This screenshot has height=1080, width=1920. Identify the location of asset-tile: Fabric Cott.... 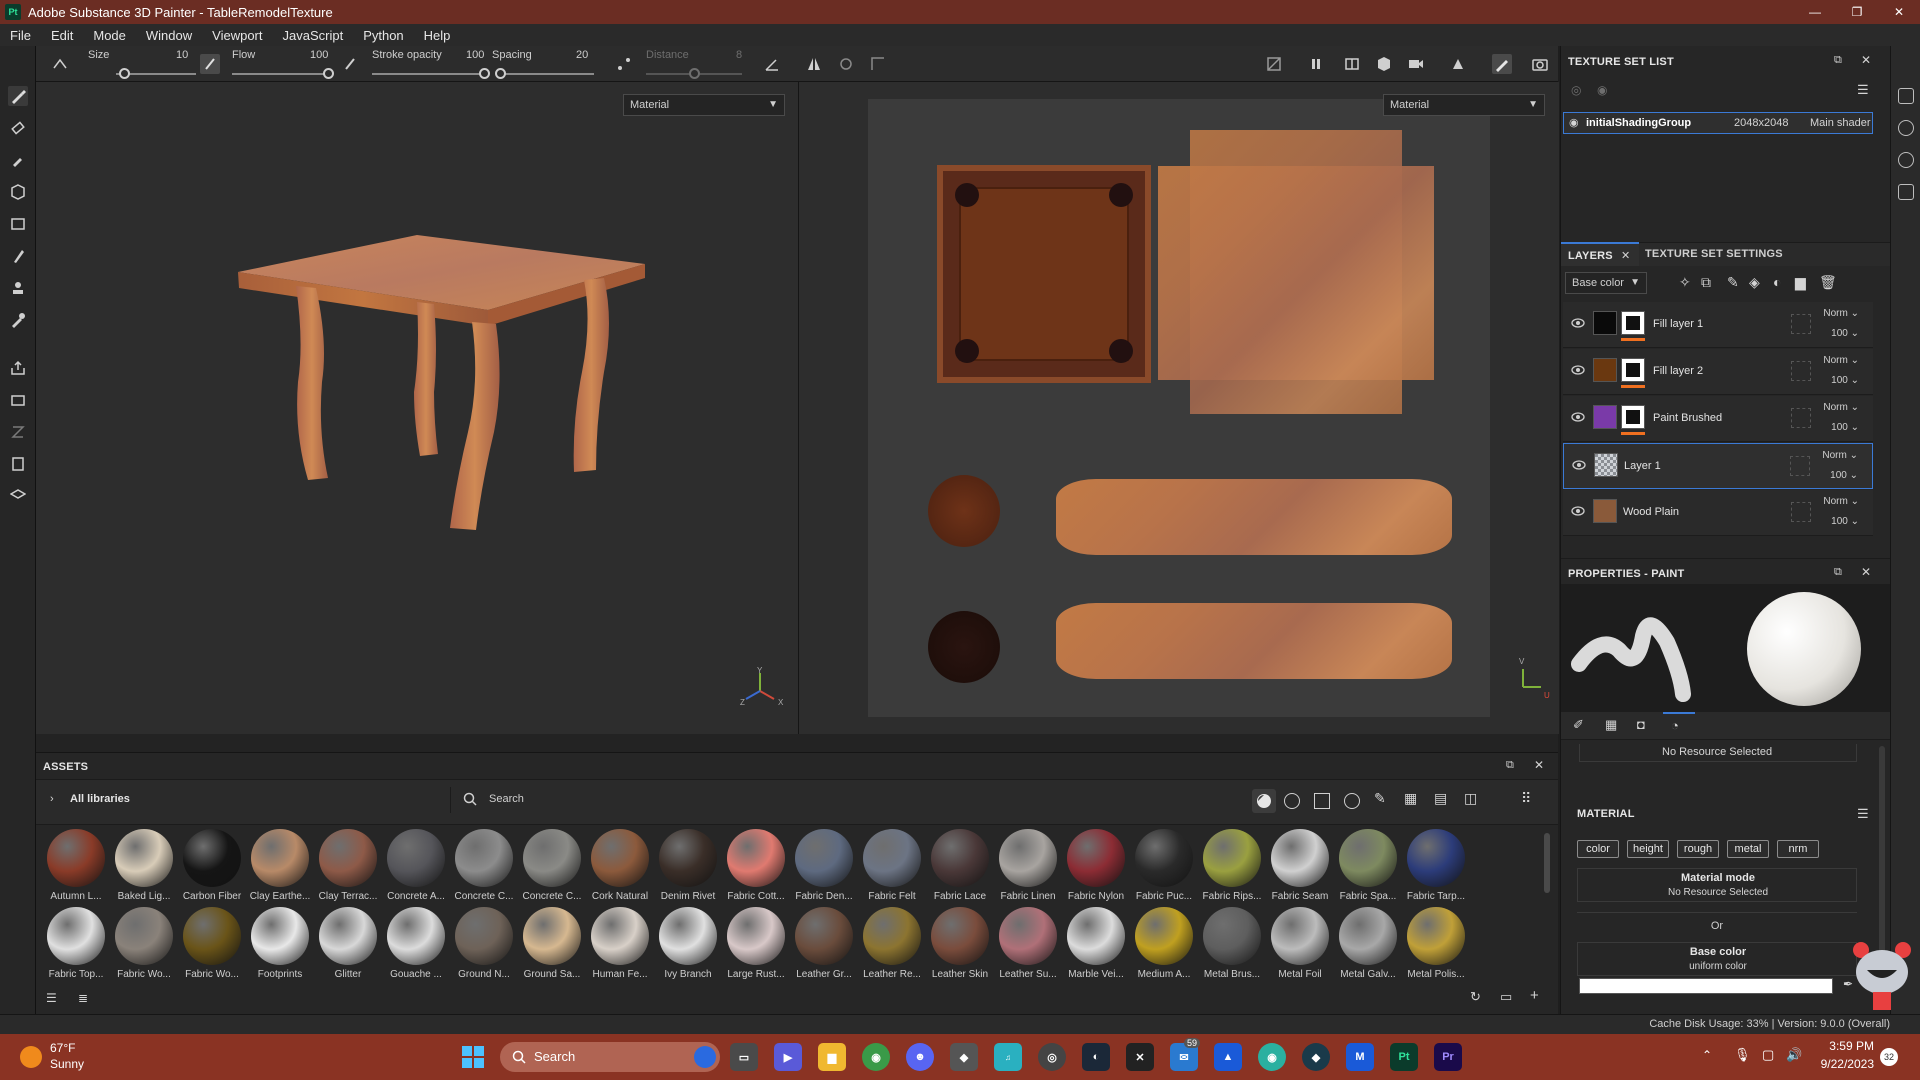
(756, 869).